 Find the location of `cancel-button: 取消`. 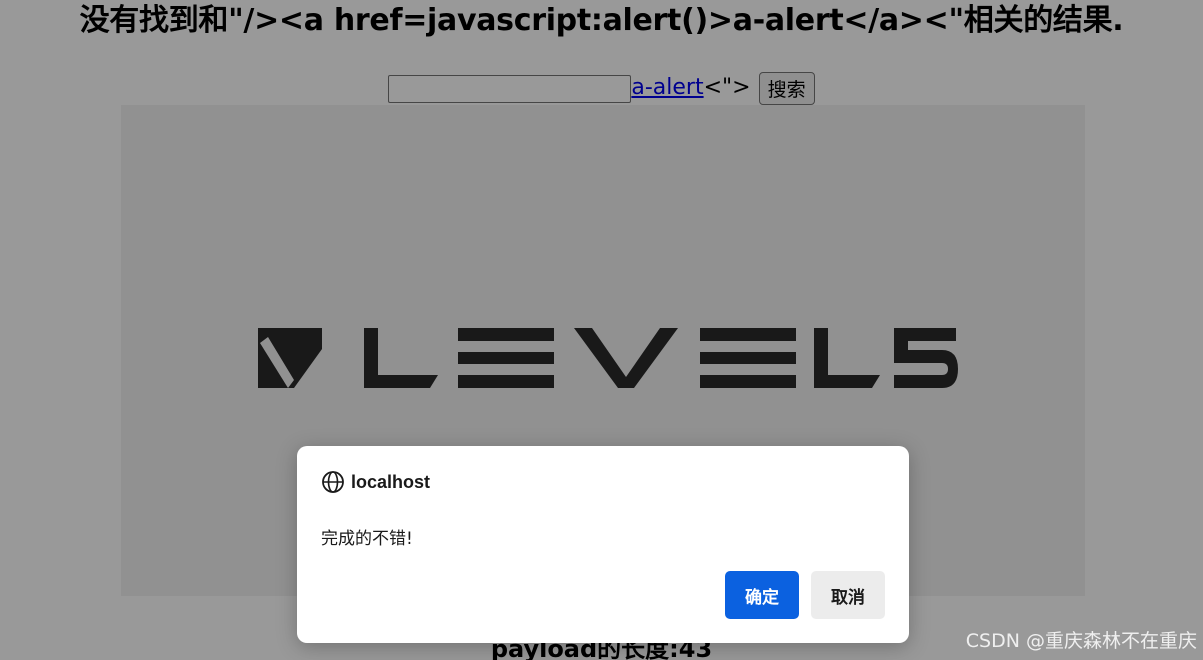

cancel-button: 取消 is located at coordinates (848, 595).